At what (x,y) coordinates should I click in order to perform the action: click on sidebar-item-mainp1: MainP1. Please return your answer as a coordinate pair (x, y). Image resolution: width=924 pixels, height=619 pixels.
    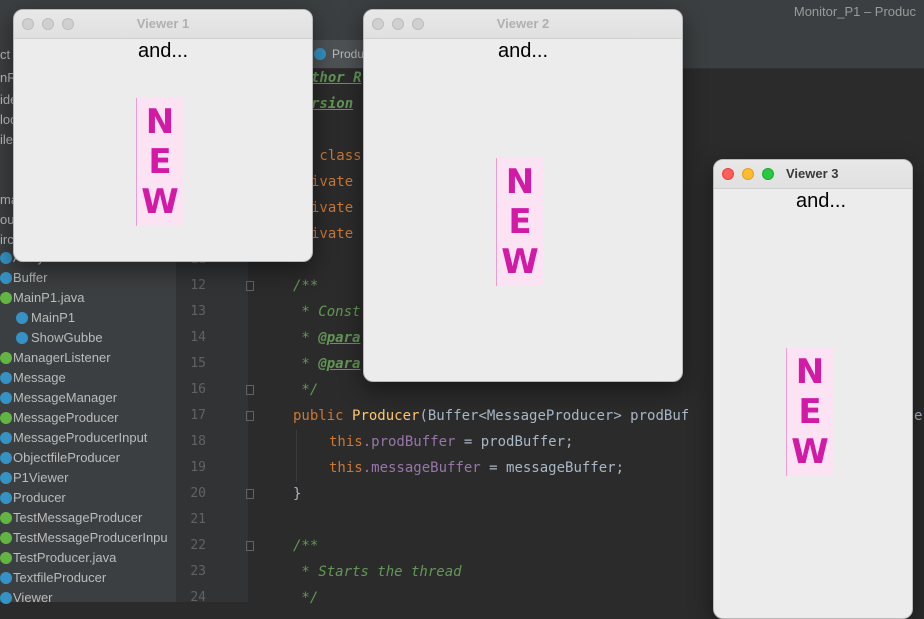
    Looking at the image, I should click on (88, 318).